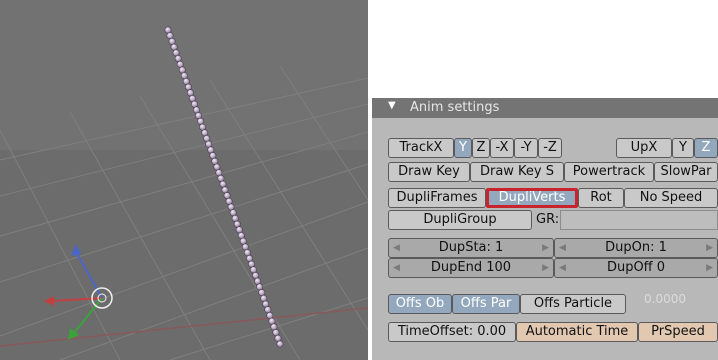 This screenshot has width=718, height=360. What do you see at coordinates (517, 172) in the screenshot?
I see `draw-key-s-button: Draw Key S` at bounding box center [517, 172].